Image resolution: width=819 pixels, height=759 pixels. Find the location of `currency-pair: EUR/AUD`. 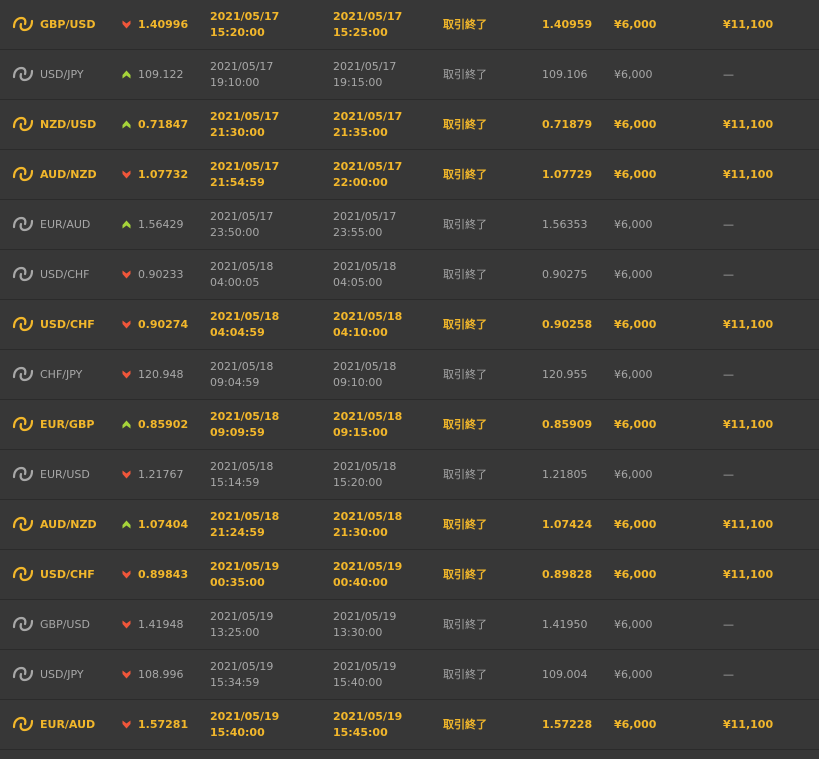

currency-pair: EUR/AUD is located at coordinates (68, 724).